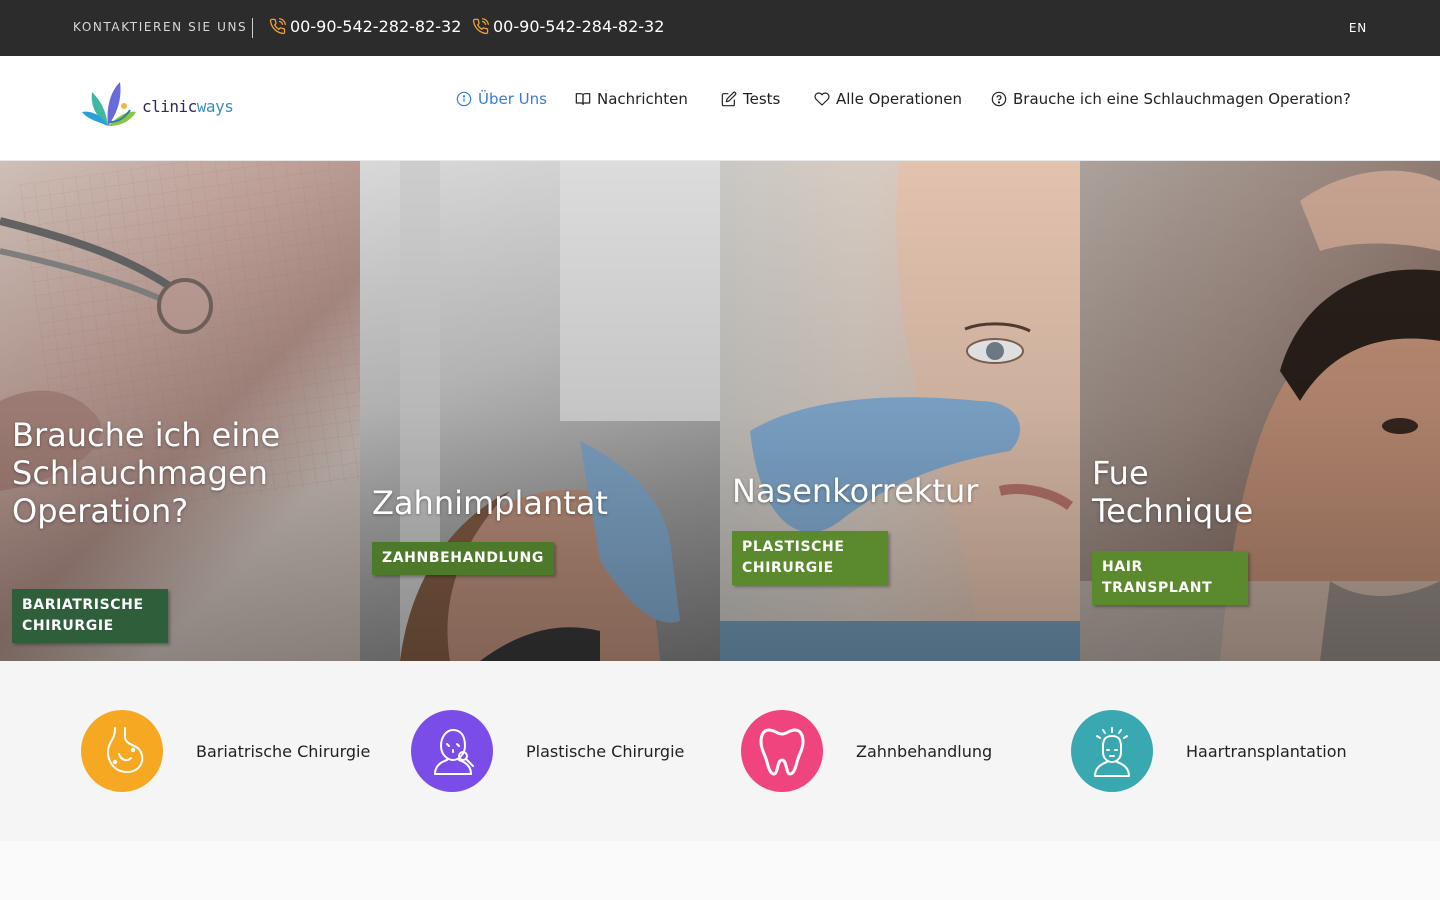 This screenshot has height=900, width=1440. I want to click on hero-panel-implant: Zahnimplantat ZAHNBEHANDLUNG, so click(540, 411).